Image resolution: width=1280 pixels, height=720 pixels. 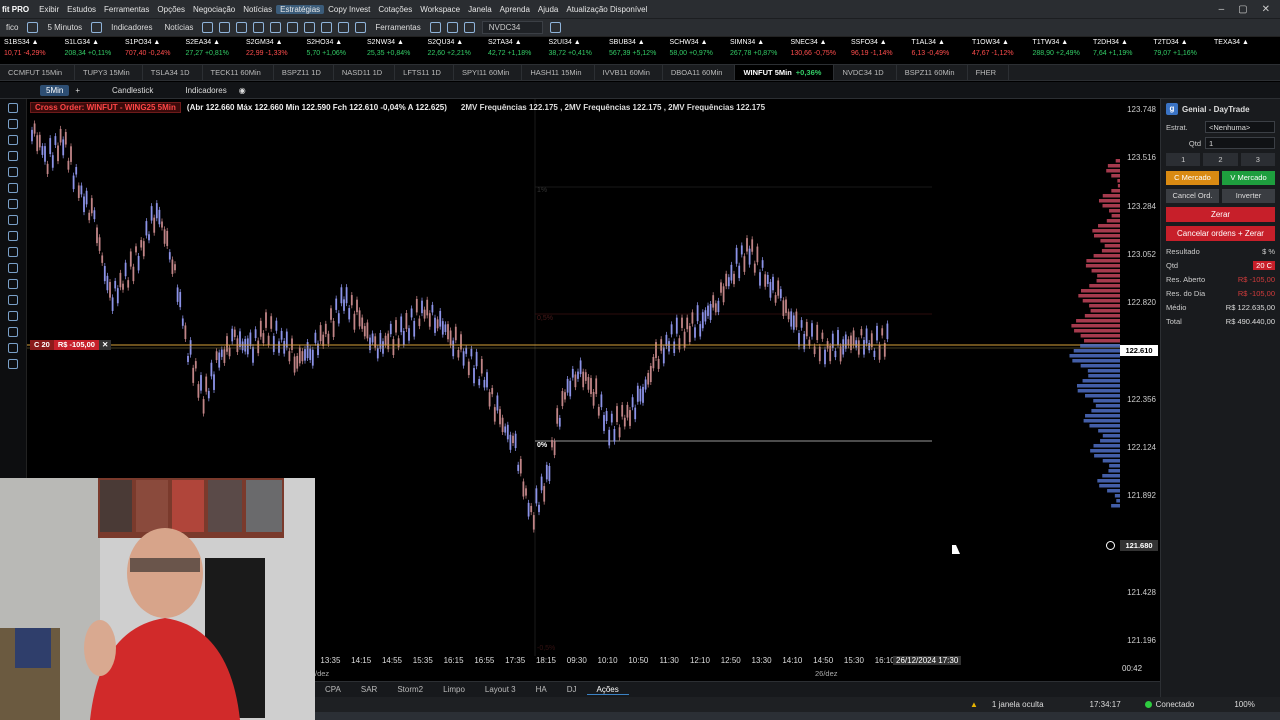 I want to click on ticker-item: SNEC34 ▲ 130,66 -0,75%, so click(x=817, y=48).